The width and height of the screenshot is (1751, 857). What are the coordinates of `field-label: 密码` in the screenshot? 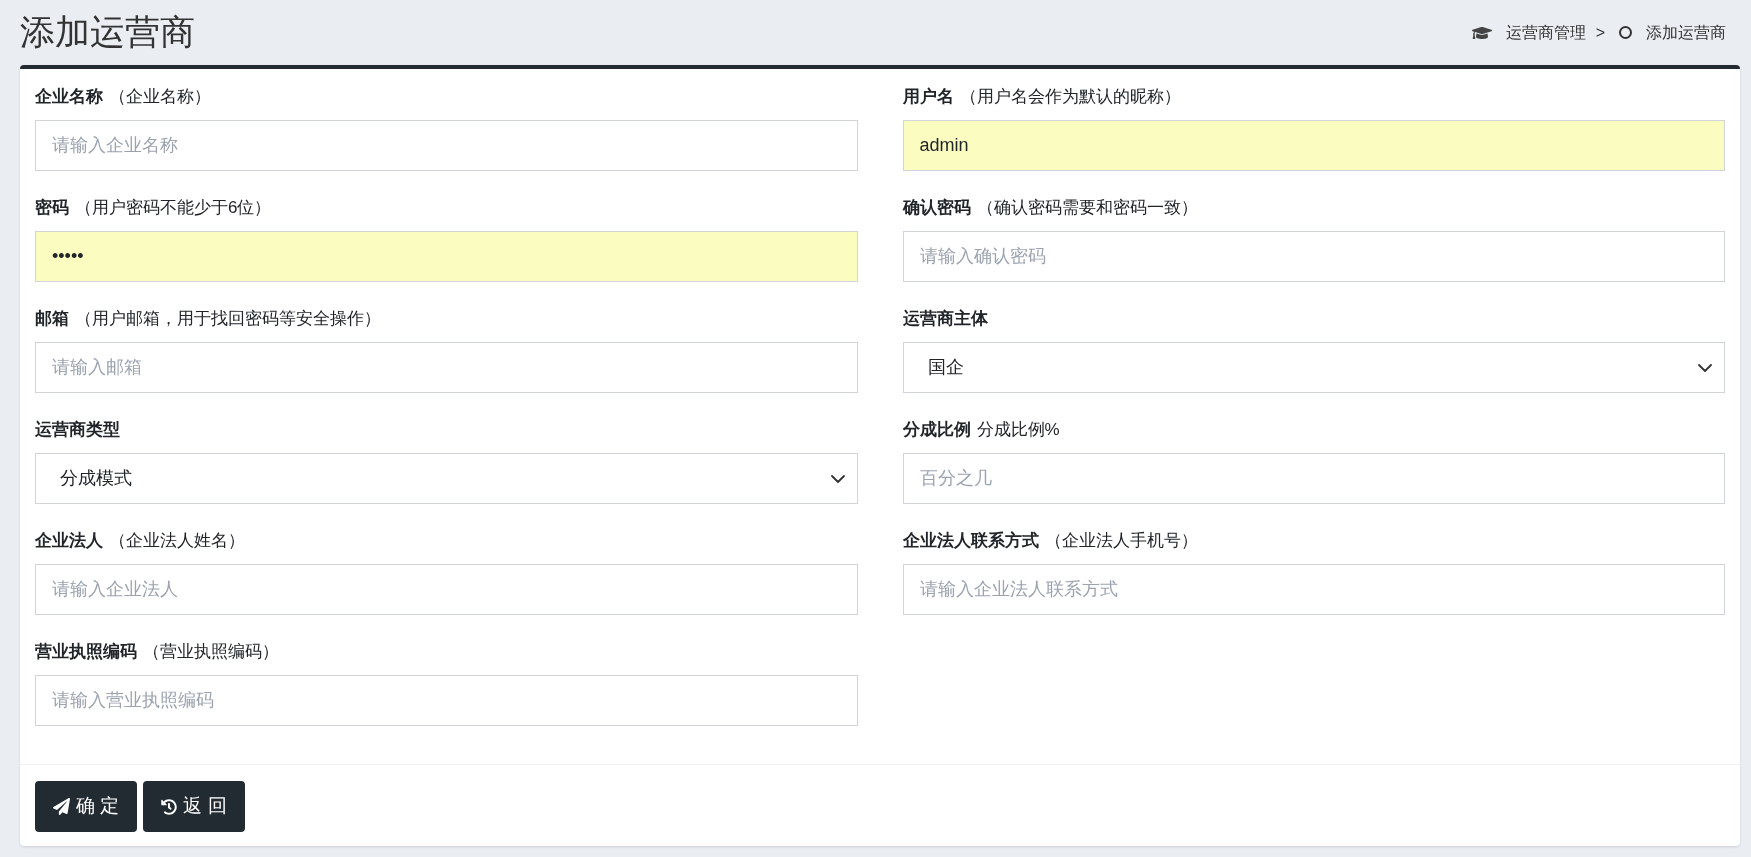 It's located at (52, 208).